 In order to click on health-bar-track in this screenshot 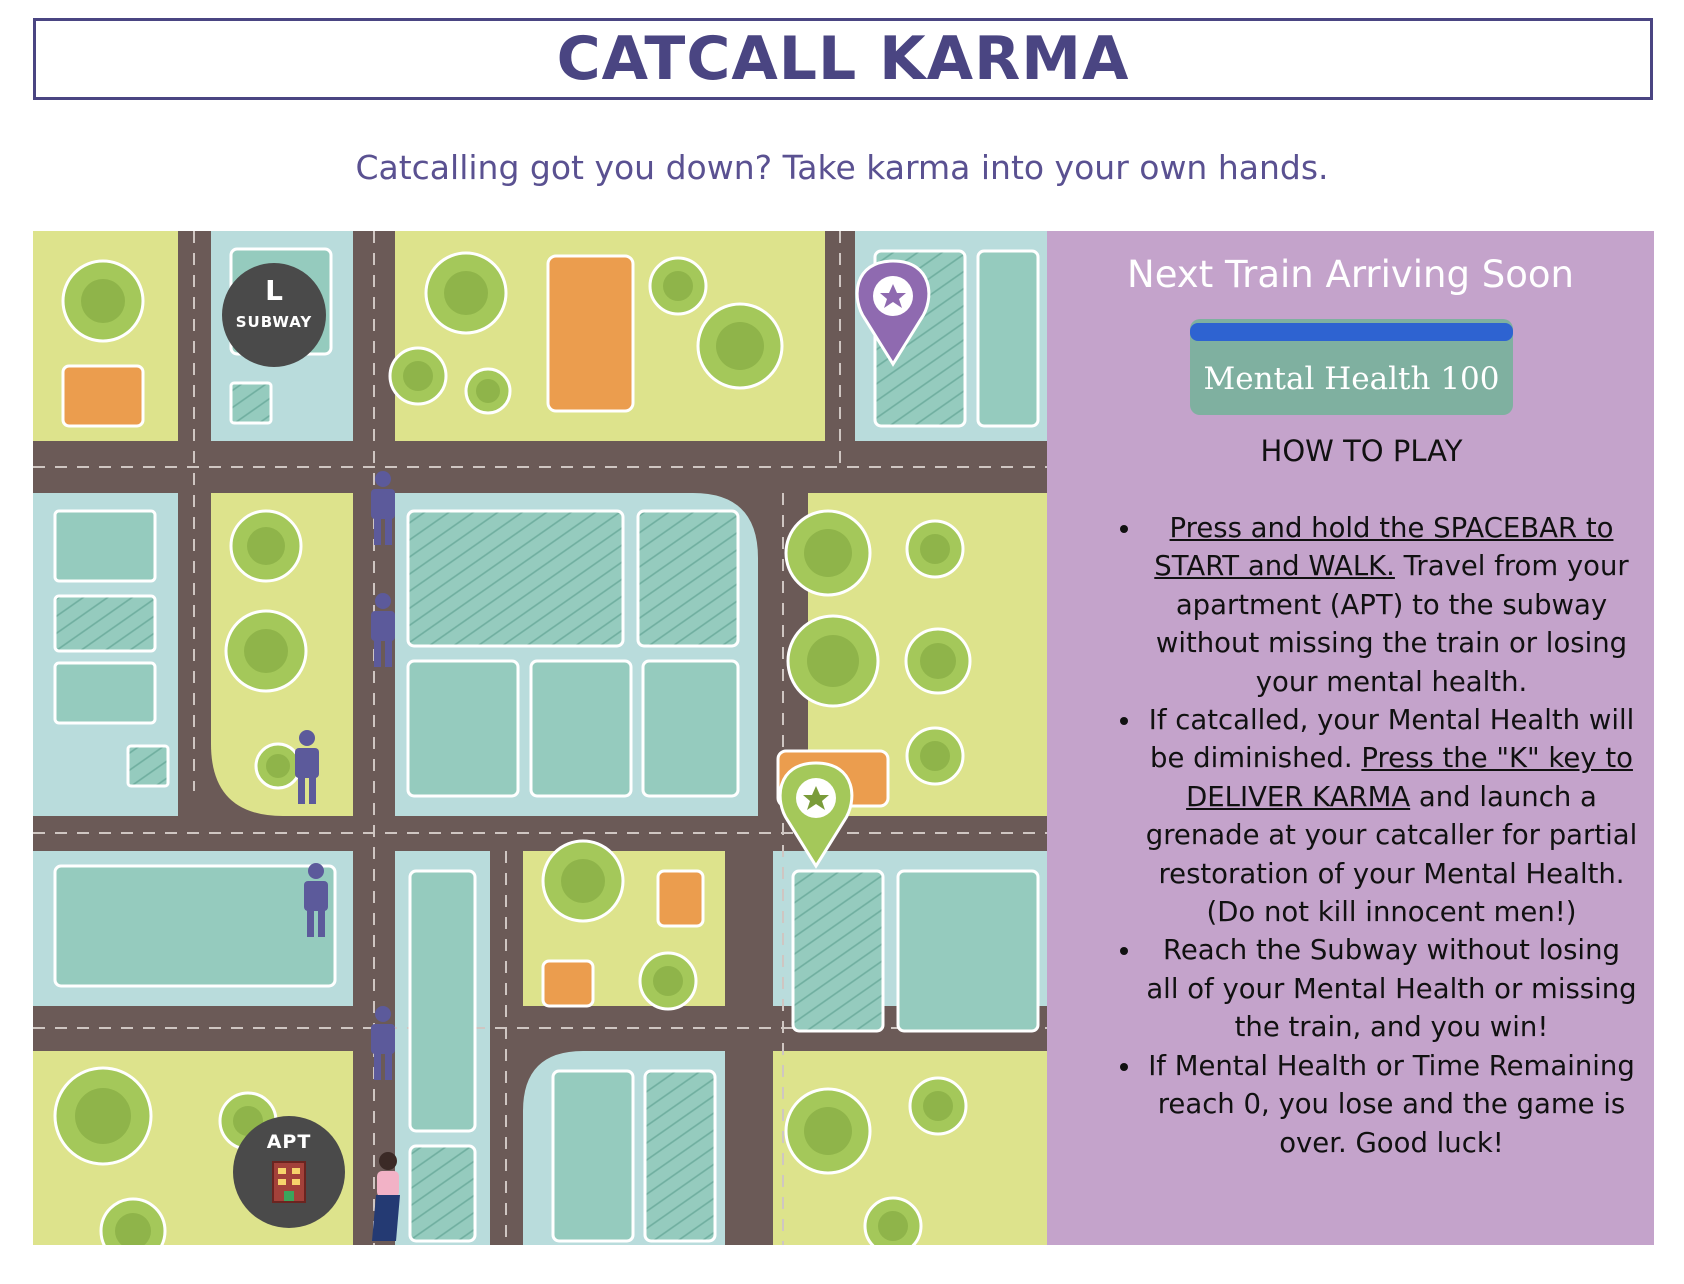, I will do `click(1351, 332)`.